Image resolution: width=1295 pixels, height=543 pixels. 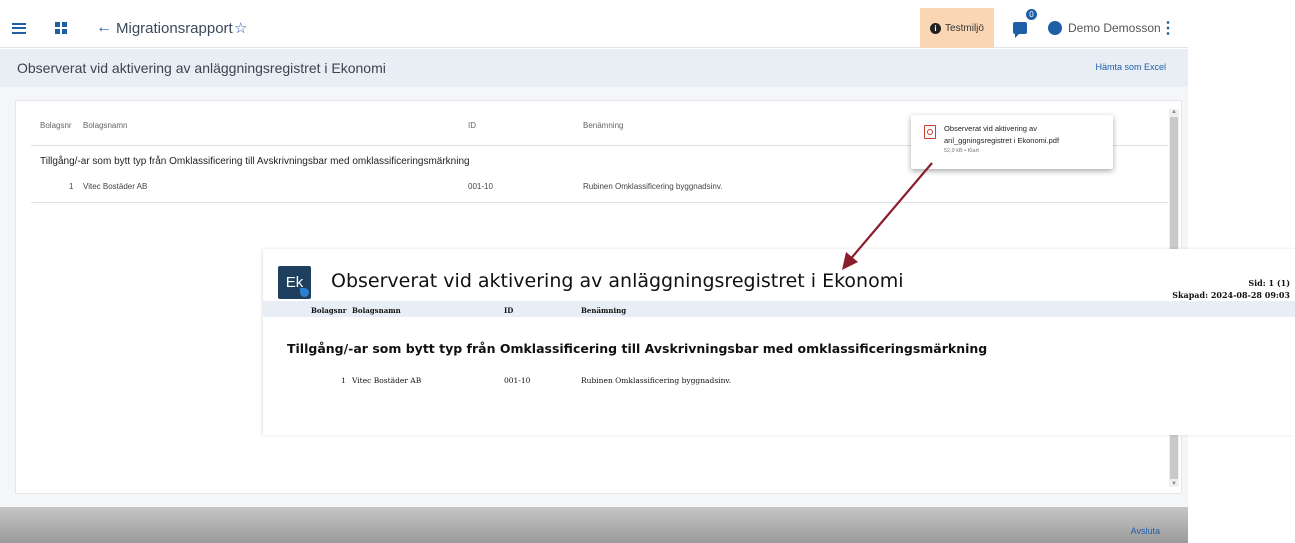 What do you see at coordinates (779, 309) in the screenshot?
I see `pdf-column-headers: Bolagsnr Bolagsnamn ID Benämning` at bounding box center [779, 309].